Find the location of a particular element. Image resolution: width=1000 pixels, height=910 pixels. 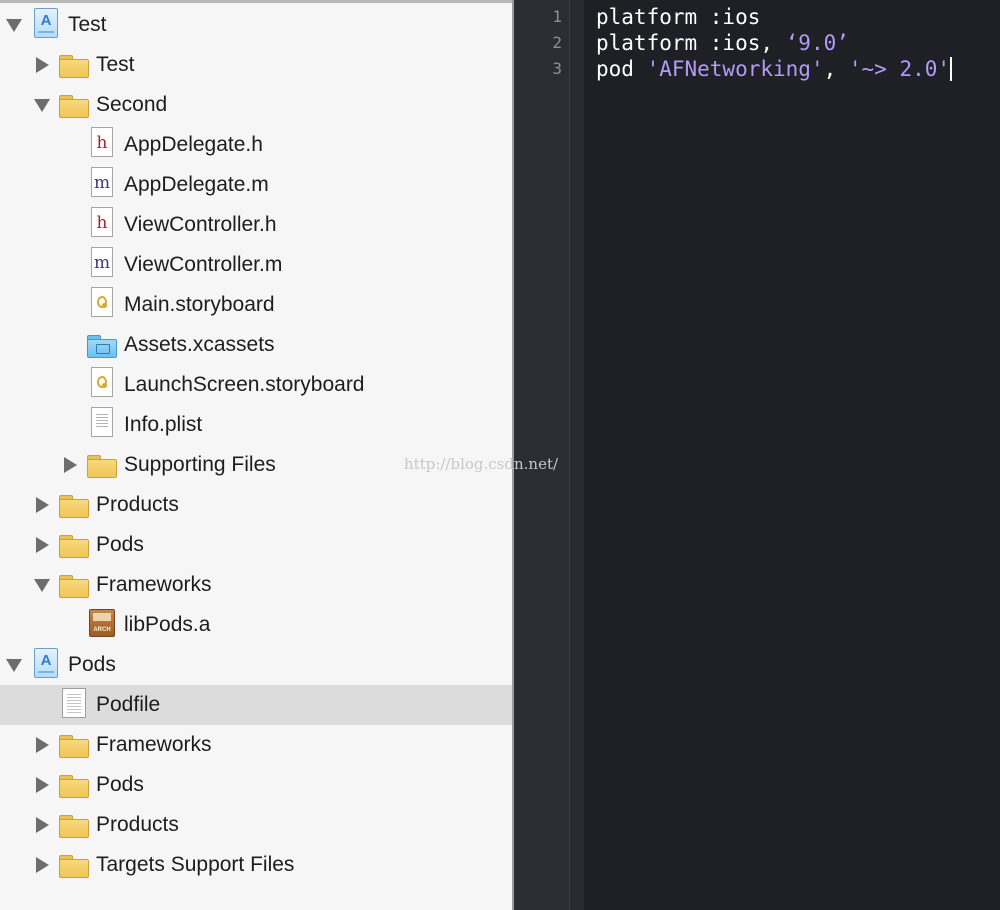

static-library-icon: ARCH is located at coordinates (102, 623).